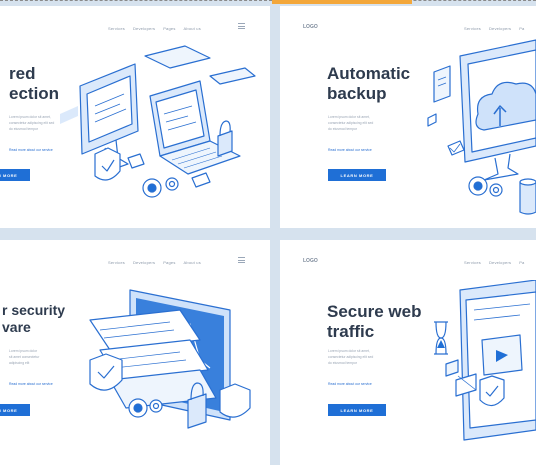 This screenshot has height=465, width=536. What do you see at coordinates (342, 2) in the screenshot?
I see `top-accent` at bounding box center [342, 2].